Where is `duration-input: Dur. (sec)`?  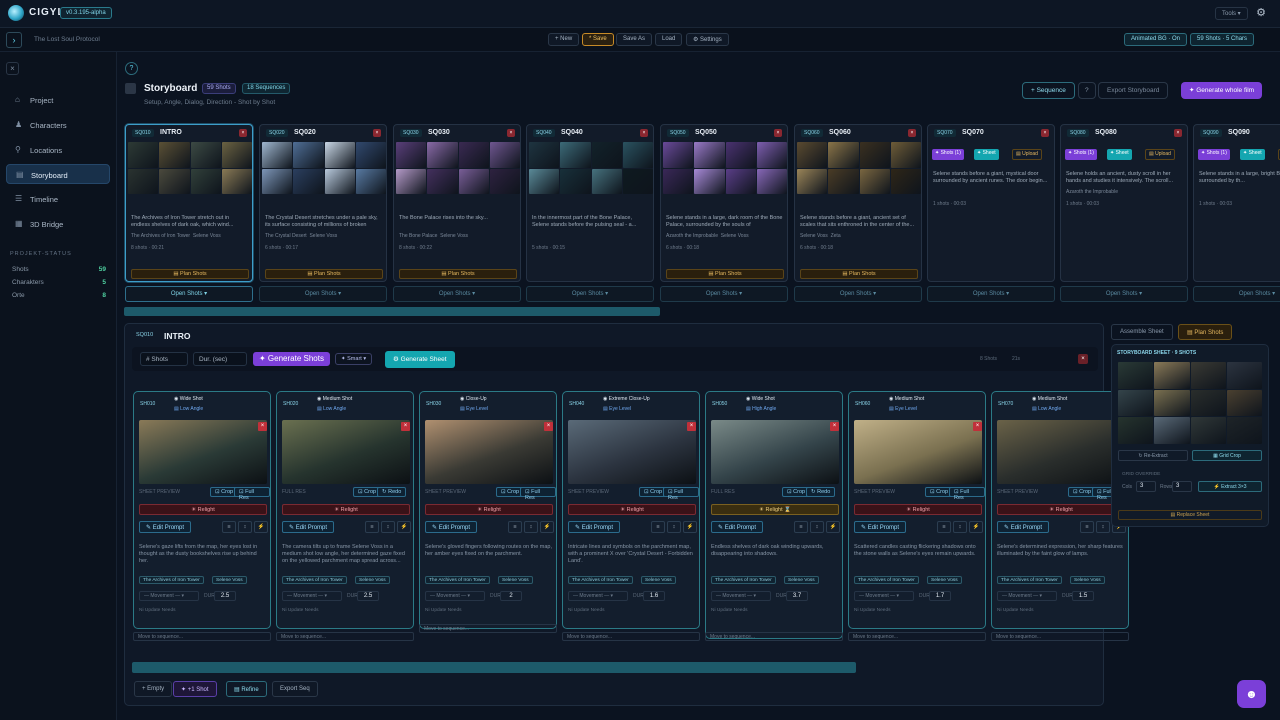
duration-input: Dur. (sec) is located at coordinates (220, 359).